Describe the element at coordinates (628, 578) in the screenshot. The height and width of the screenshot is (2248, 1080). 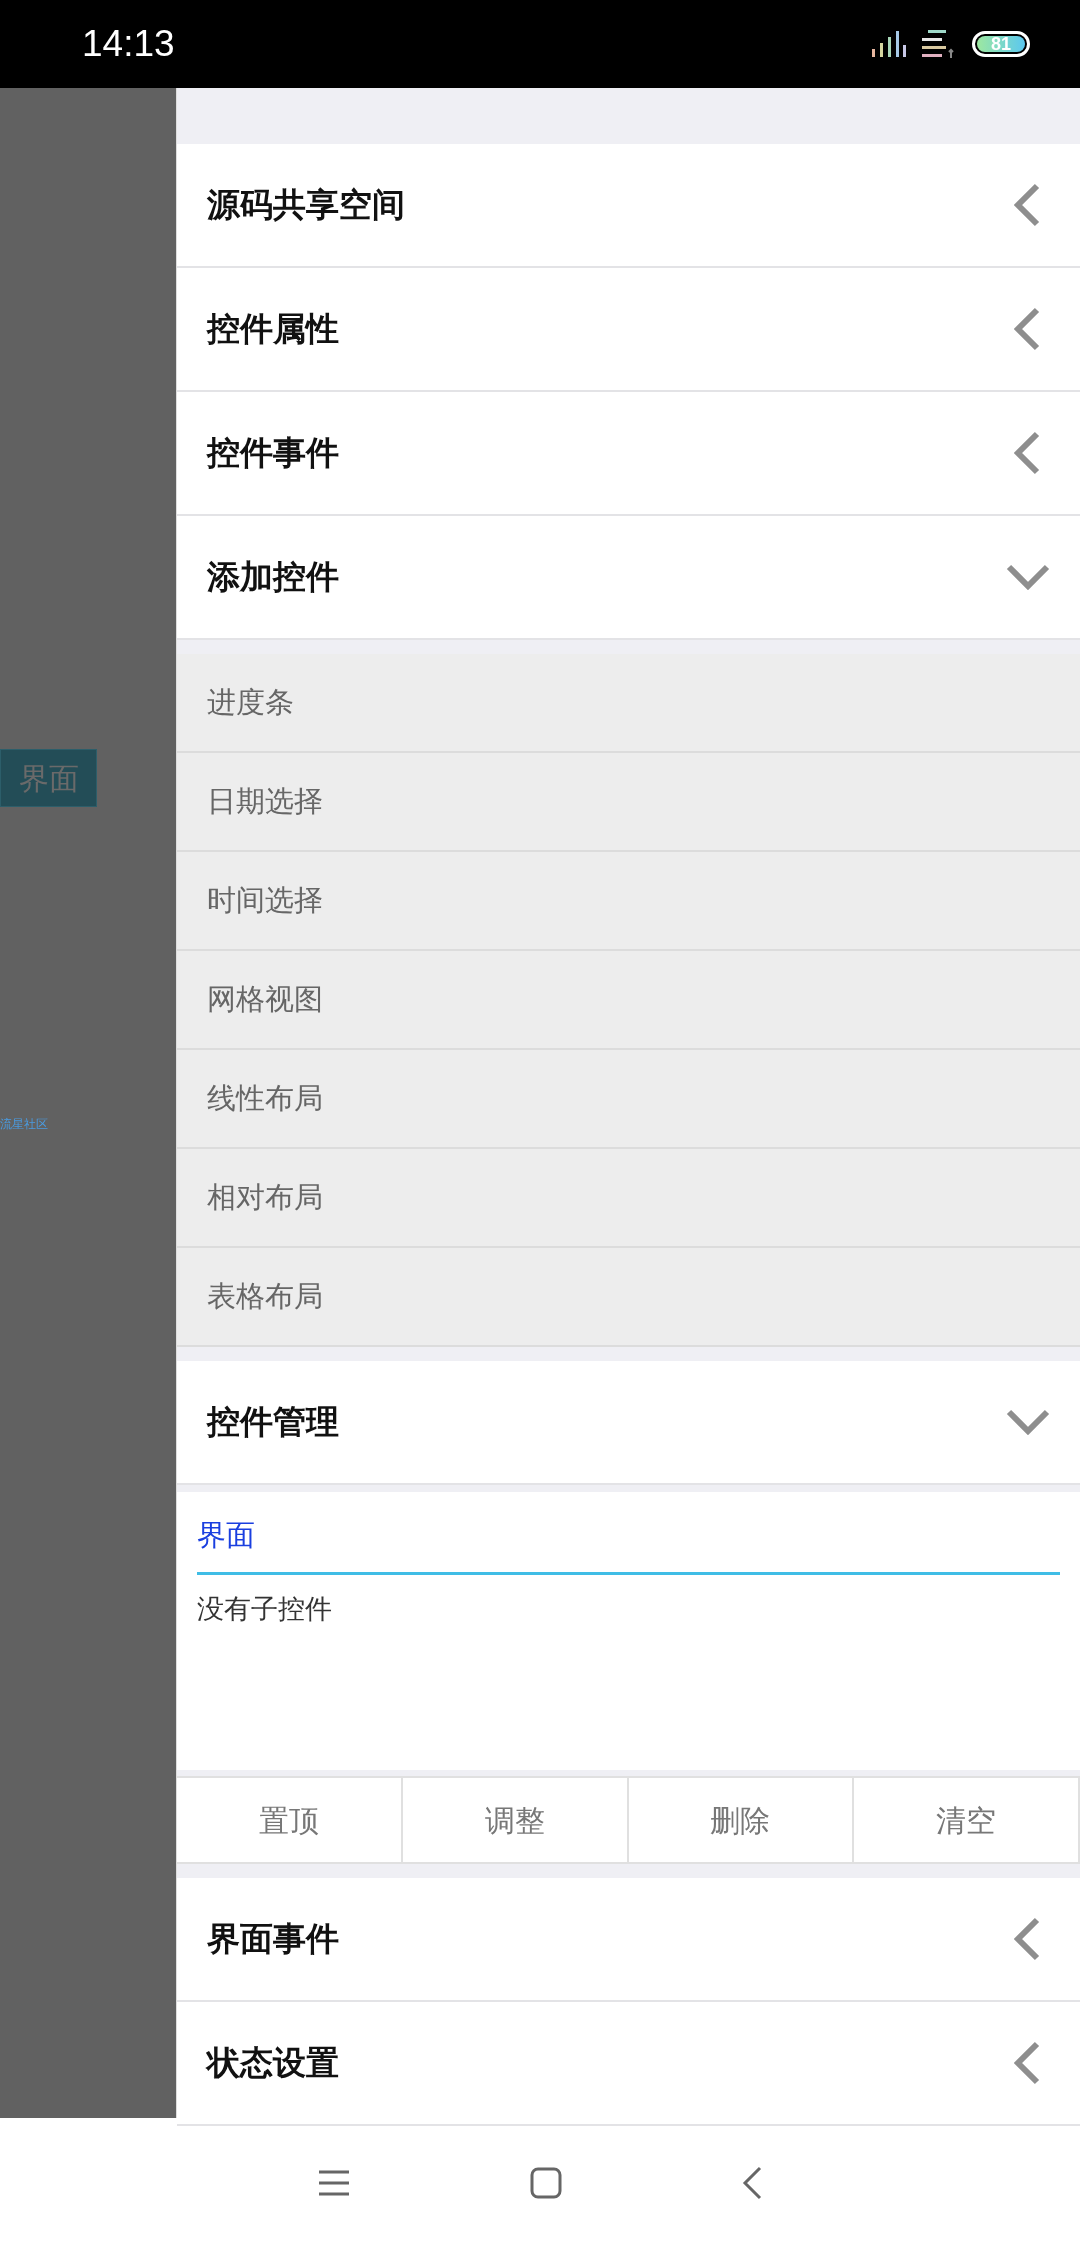
I see `section-header: 添加控件` at that location.